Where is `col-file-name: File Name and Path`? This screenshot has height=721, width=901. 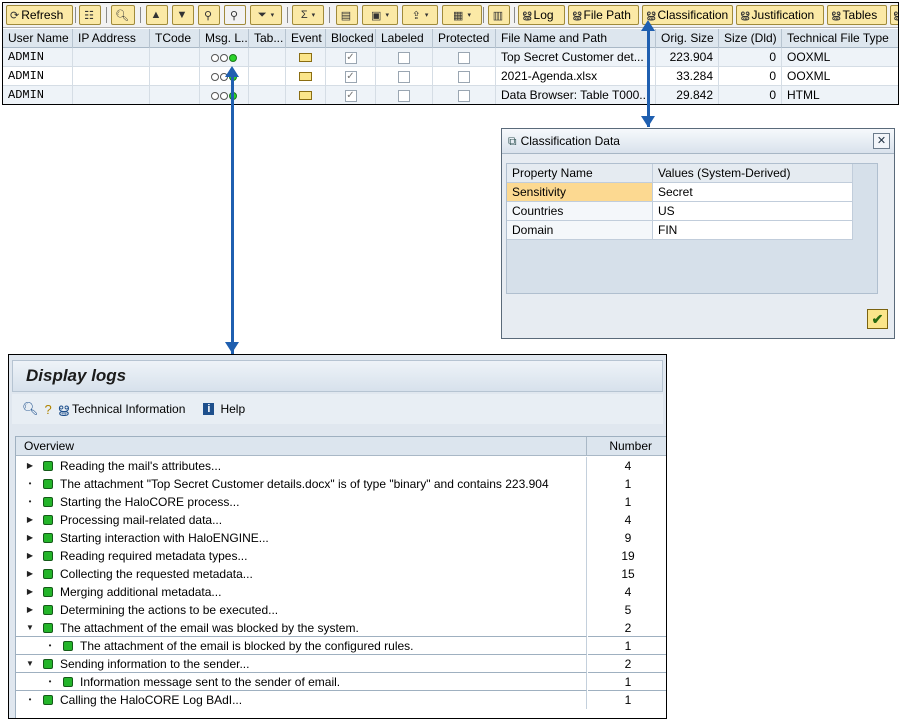
col-file-name: File Name and Path is located at coordinates (576, 38).